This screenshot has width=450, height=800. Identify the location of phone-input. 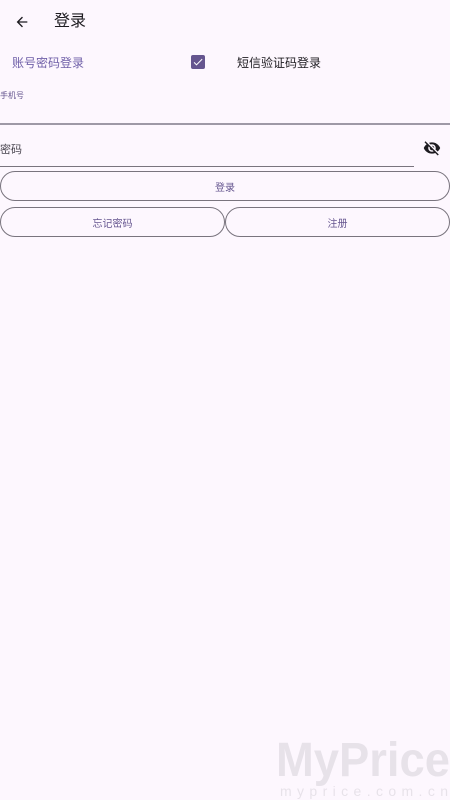
(225, 106).